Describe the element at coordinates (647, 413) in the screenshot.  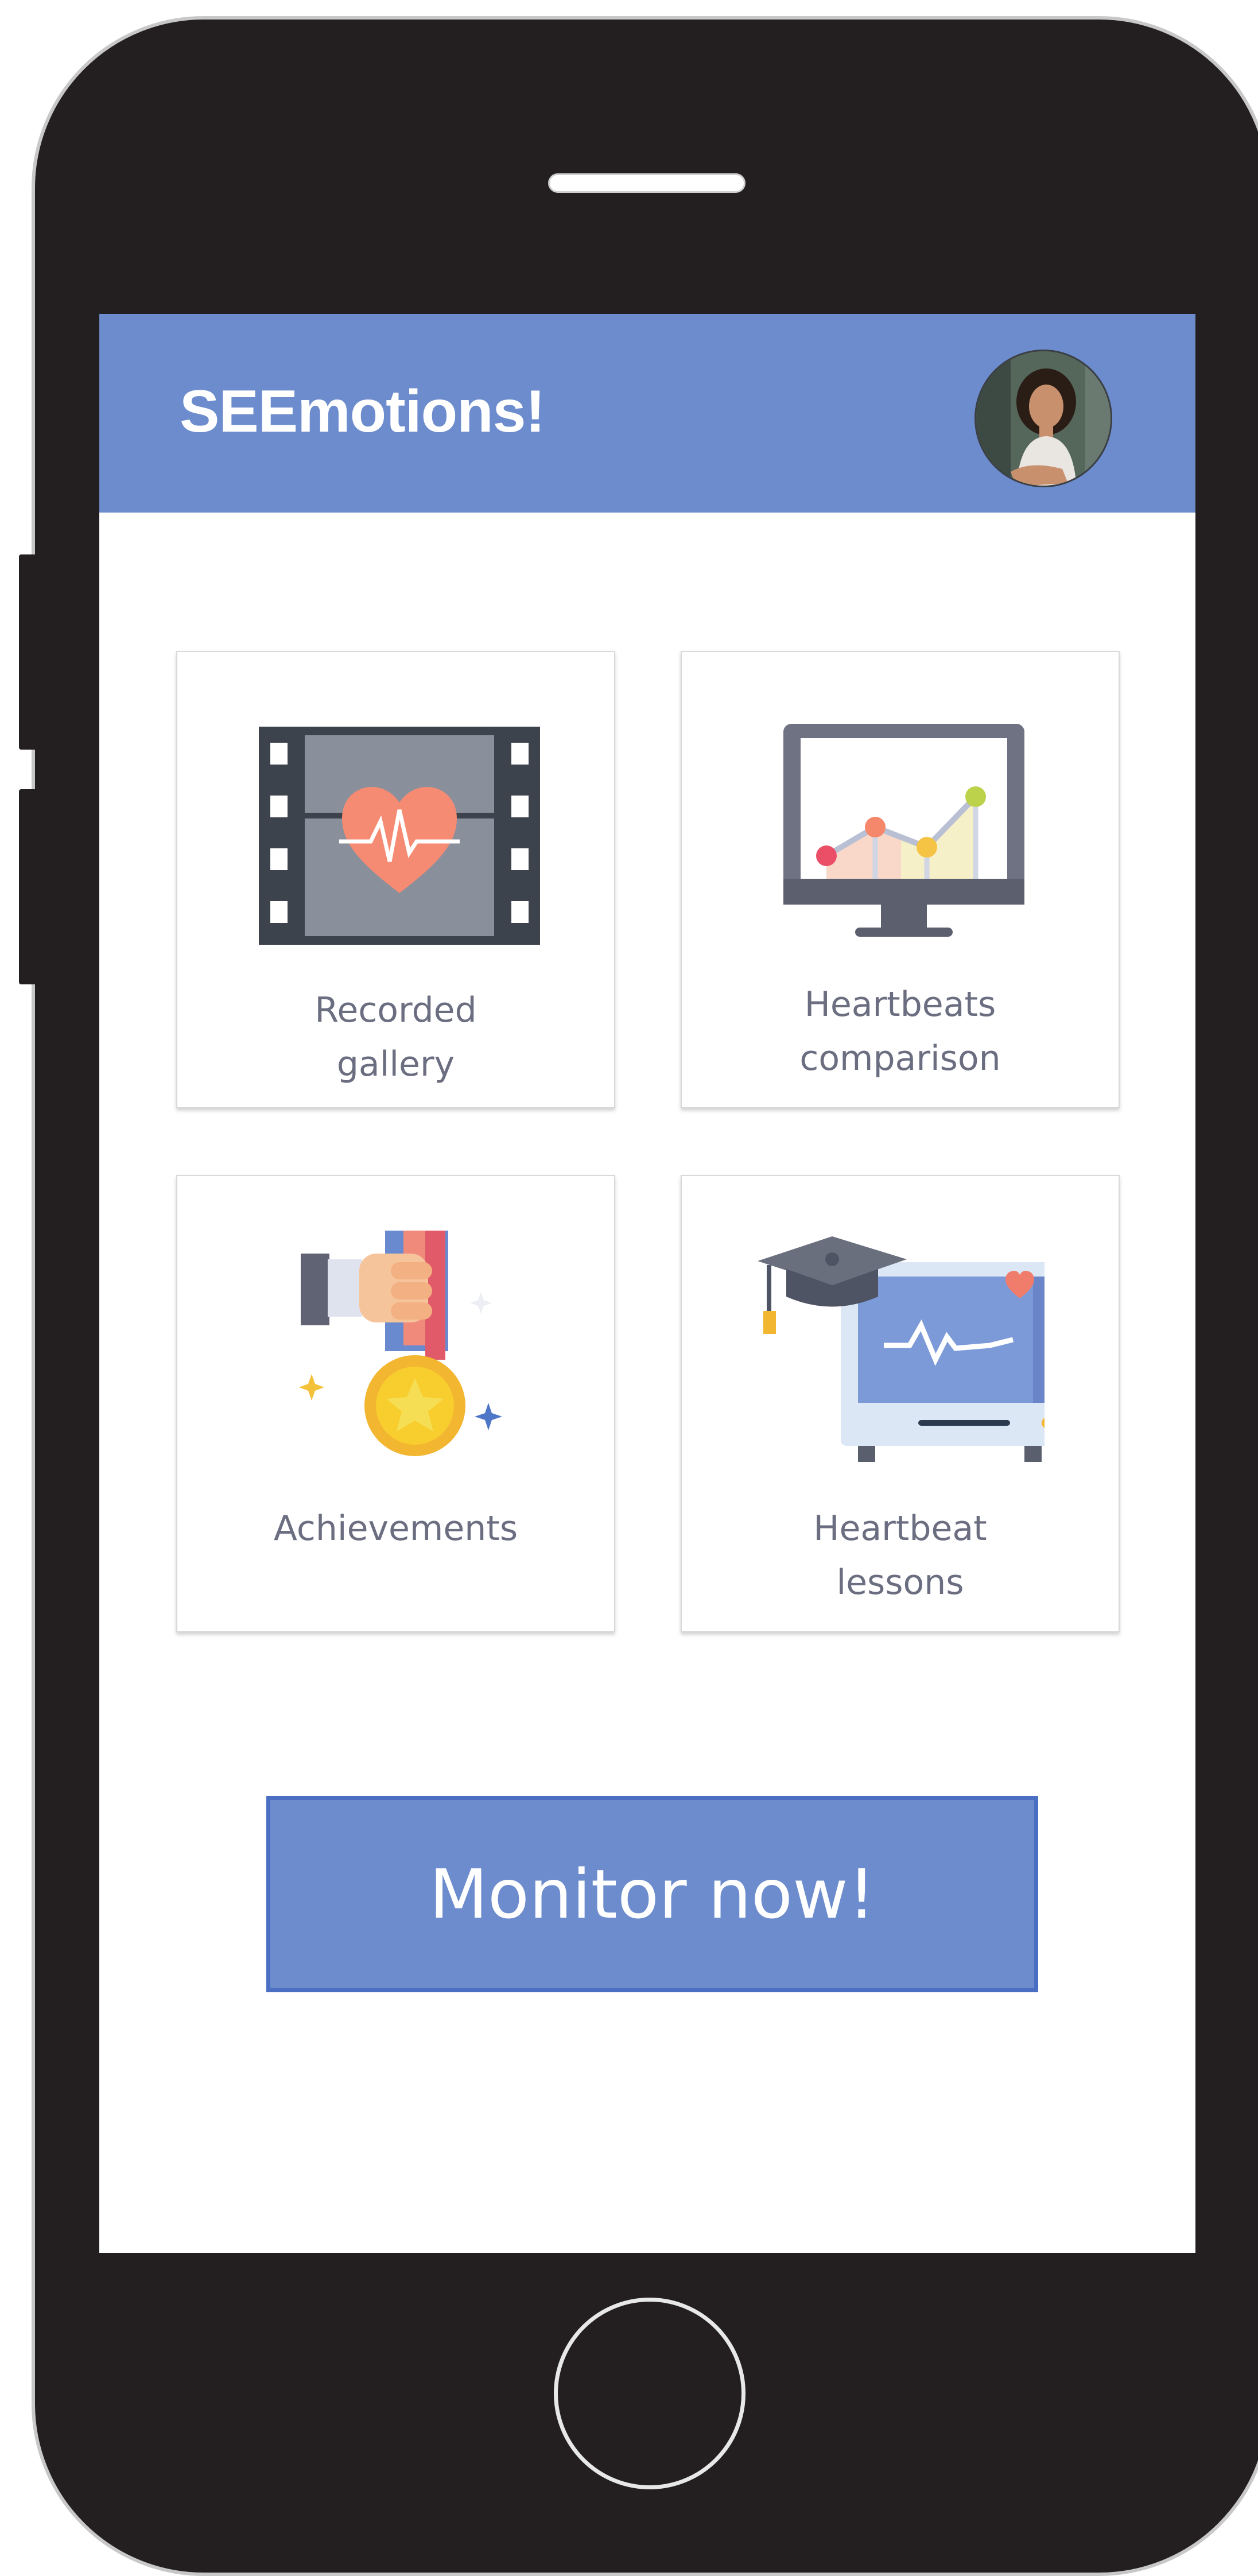
I see `app-header: SEEmotions!` at that location.